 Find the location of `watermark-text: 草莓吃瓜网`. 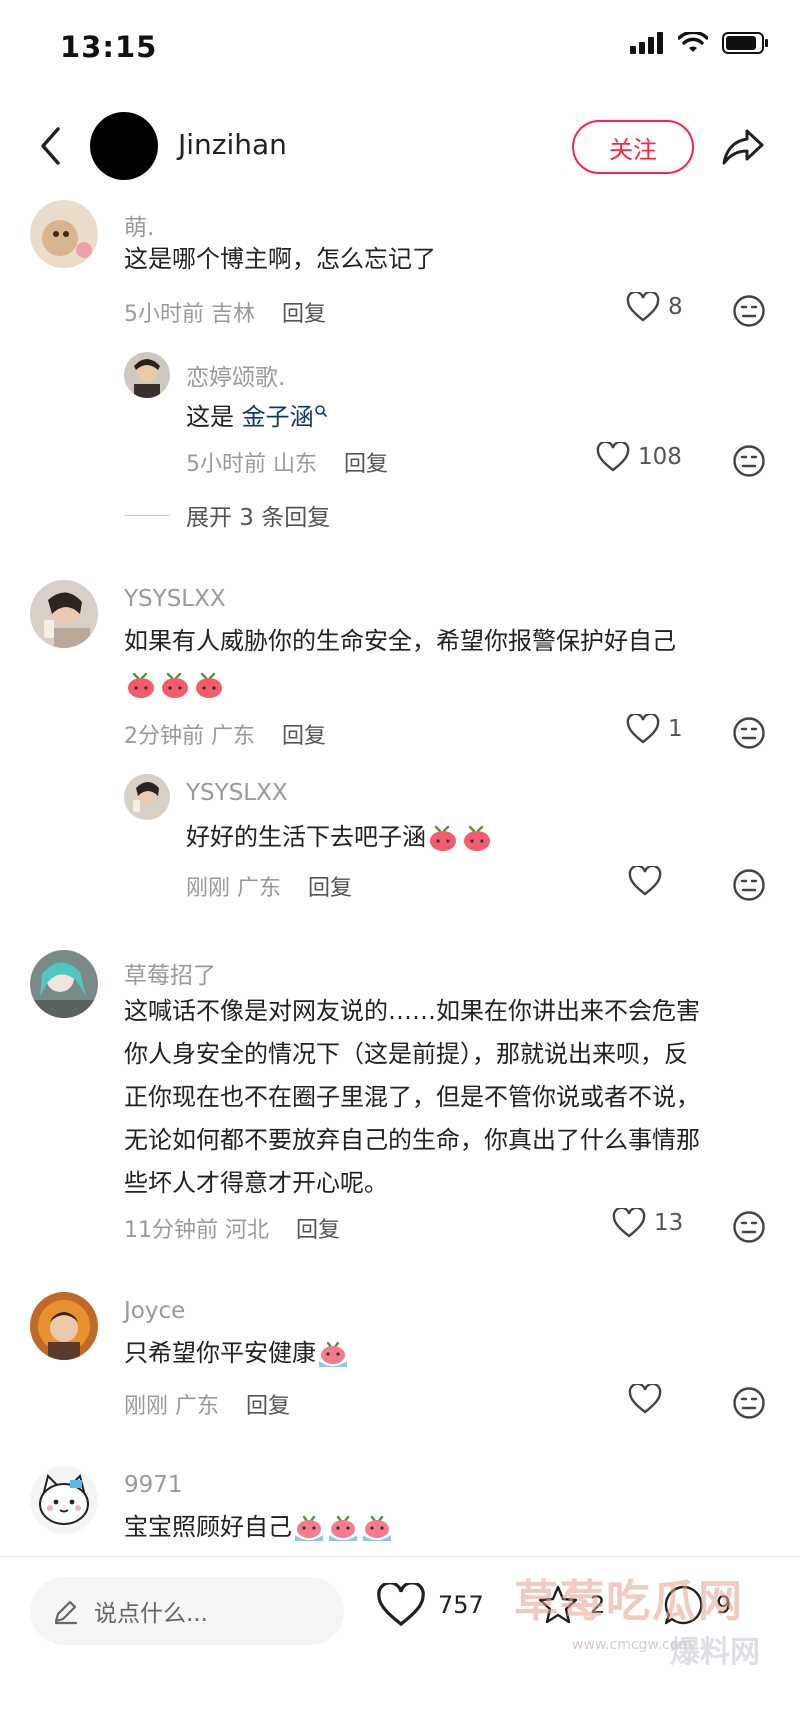

watermark-text: 草莓吃瓜网 is located at coordinates (629, 1601).